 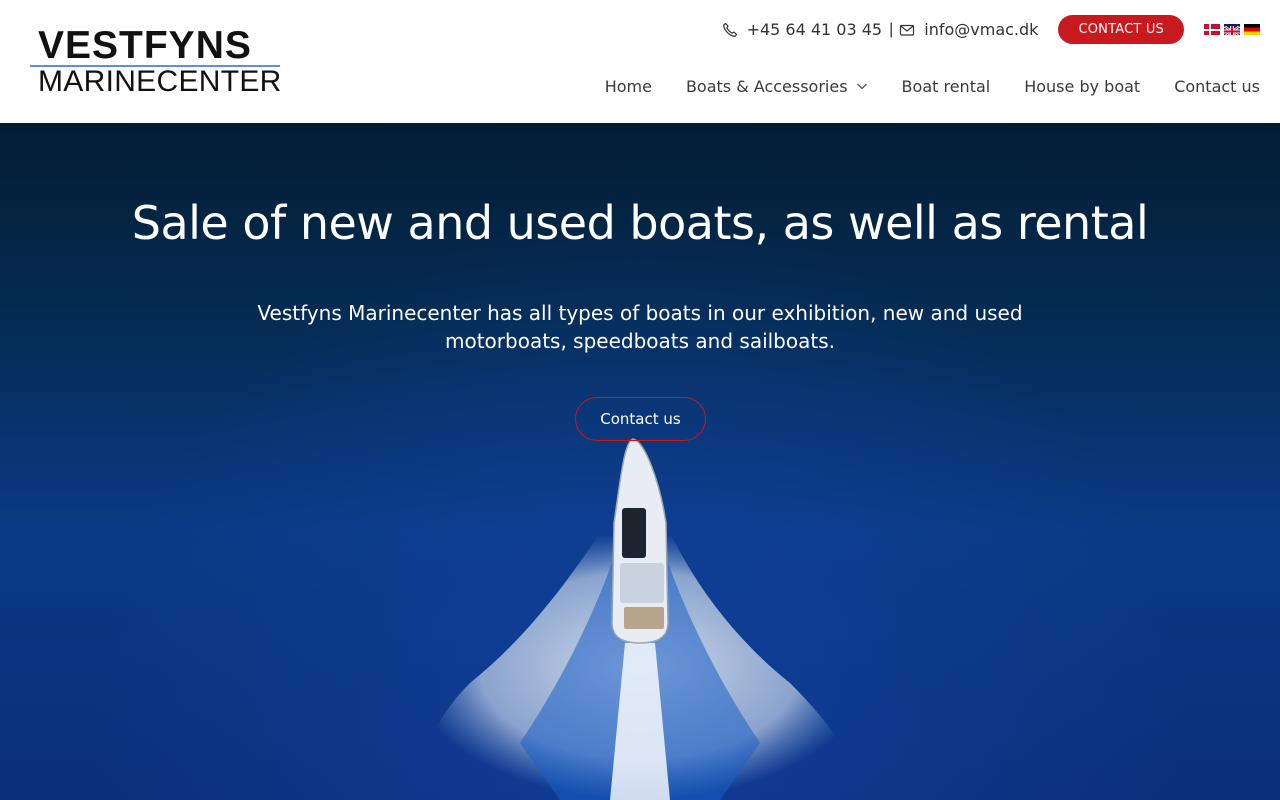 I want to click on union-jack-shape, so click(x=1232, y=30).